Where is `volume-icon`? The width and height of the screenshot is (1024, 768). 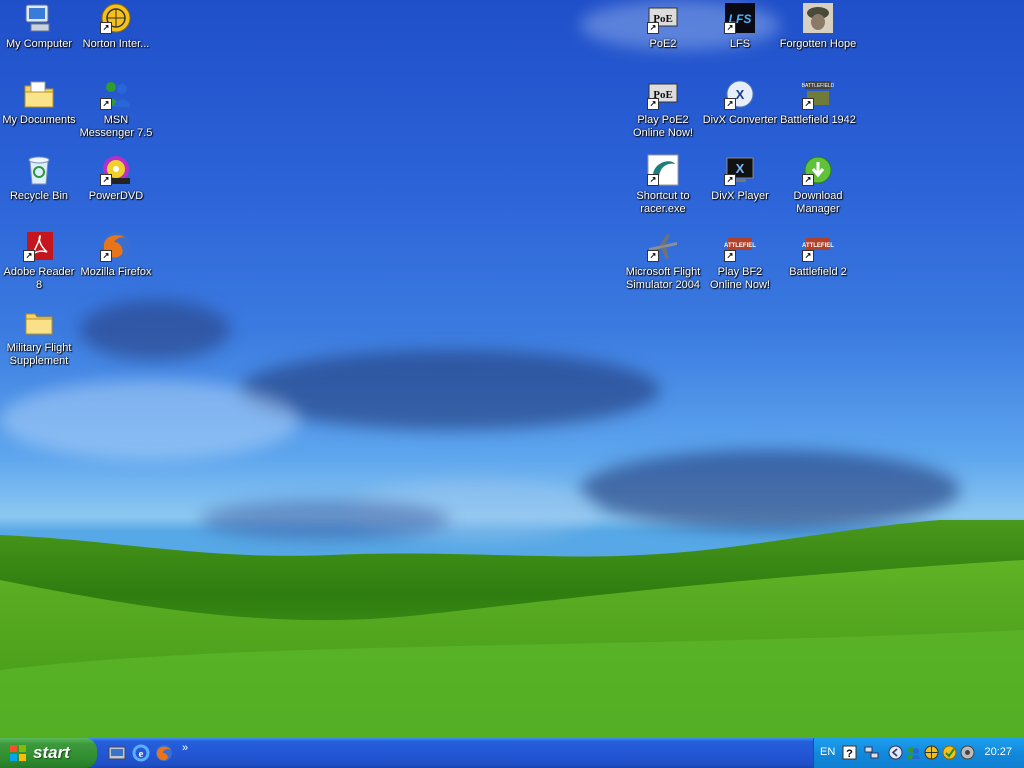 volume-icon is located at coordinates (967, 752).